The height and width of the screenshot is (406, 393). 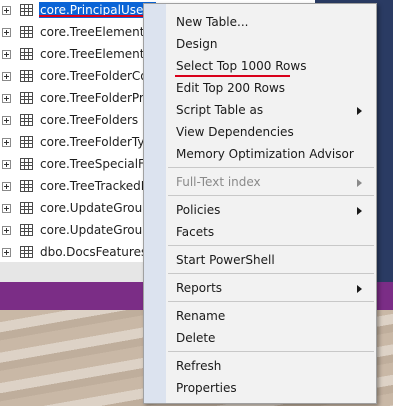 I want to click on tree-node-label: core.TreeFolderPrin, so click(x=97, y=98).